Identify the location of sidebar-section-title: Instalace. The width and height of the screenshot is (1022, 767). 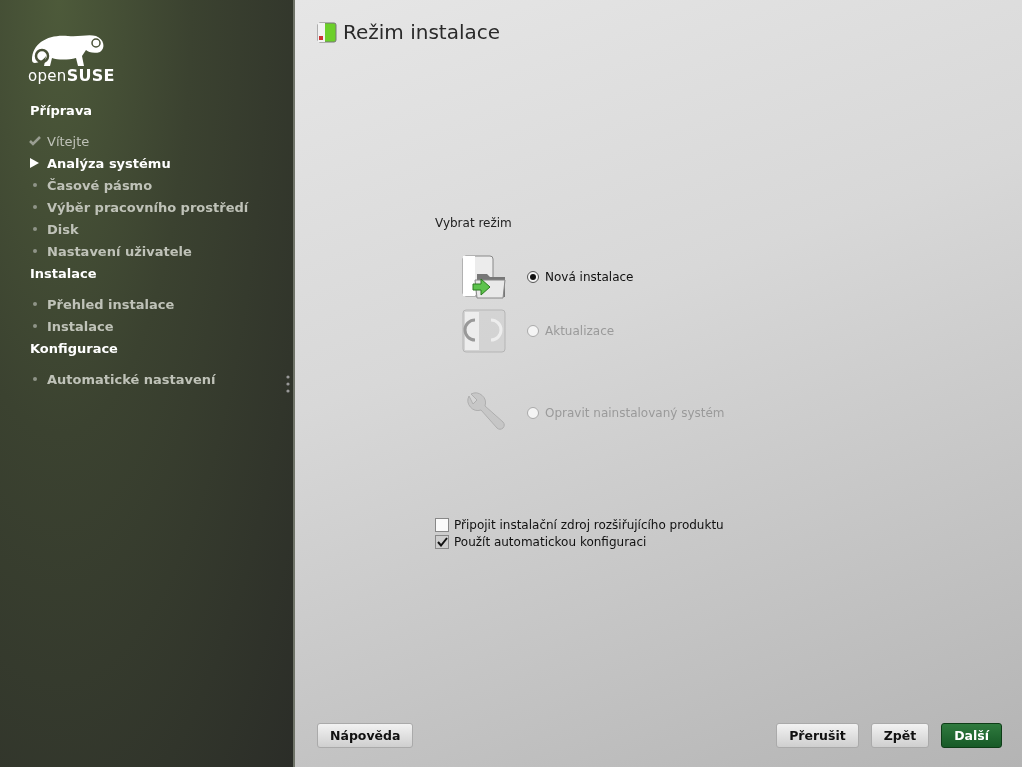
(63, 273).